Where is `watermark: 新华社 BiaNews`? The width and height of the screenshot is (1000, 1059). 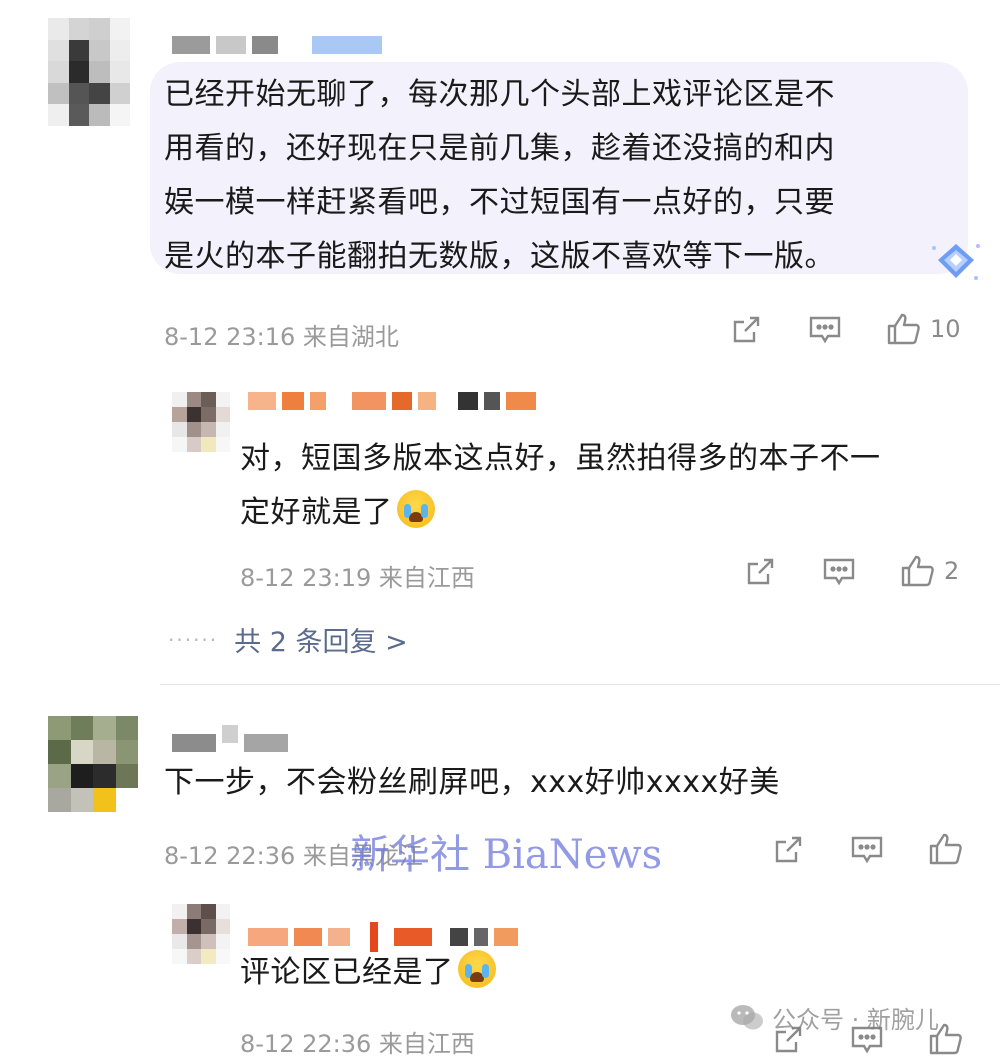 watermark: 新华社 BiaNews is located at coordinates (506, 855).